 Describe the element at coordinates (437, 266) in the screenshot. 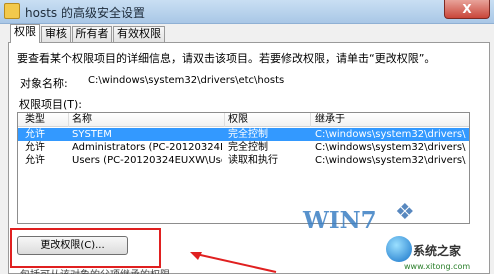

I see `site-url-watermark: www.xitong.com` at that location.